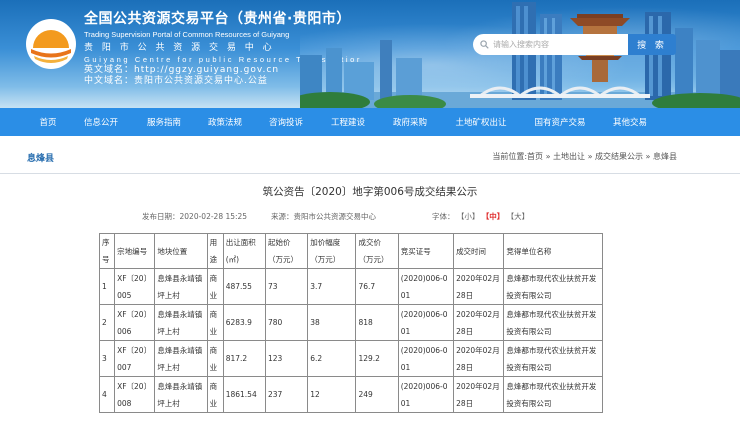  What do you see at coordinates (652, 44) in the screenshot?
I see `search-button: 搜 索` at bounding box center [652, 44].